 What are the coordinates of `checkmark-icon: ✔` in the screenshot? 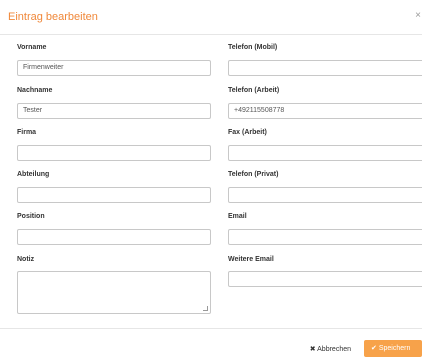 It's located at (374, 348).